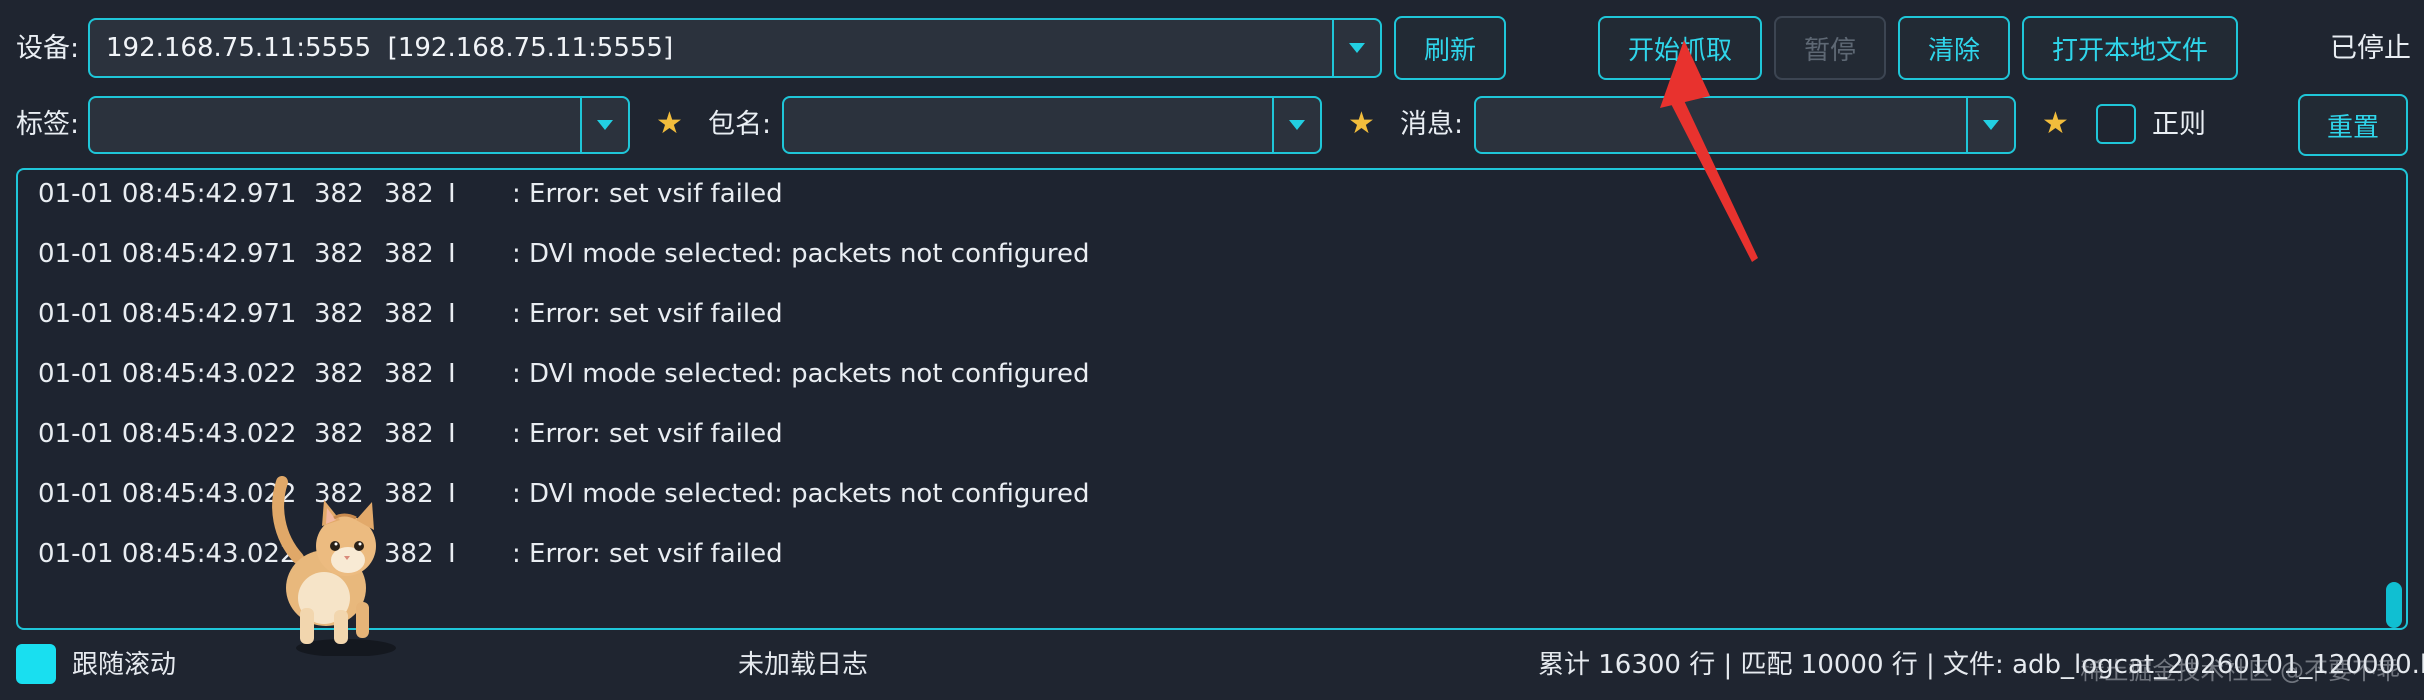 Image resolution: width=2424 pixels, height=700 pixels. What do you see at coordinates (36, 664) in the screenshot?
I see `follow-scroll-checkbox` at bounding box center [36, 664].